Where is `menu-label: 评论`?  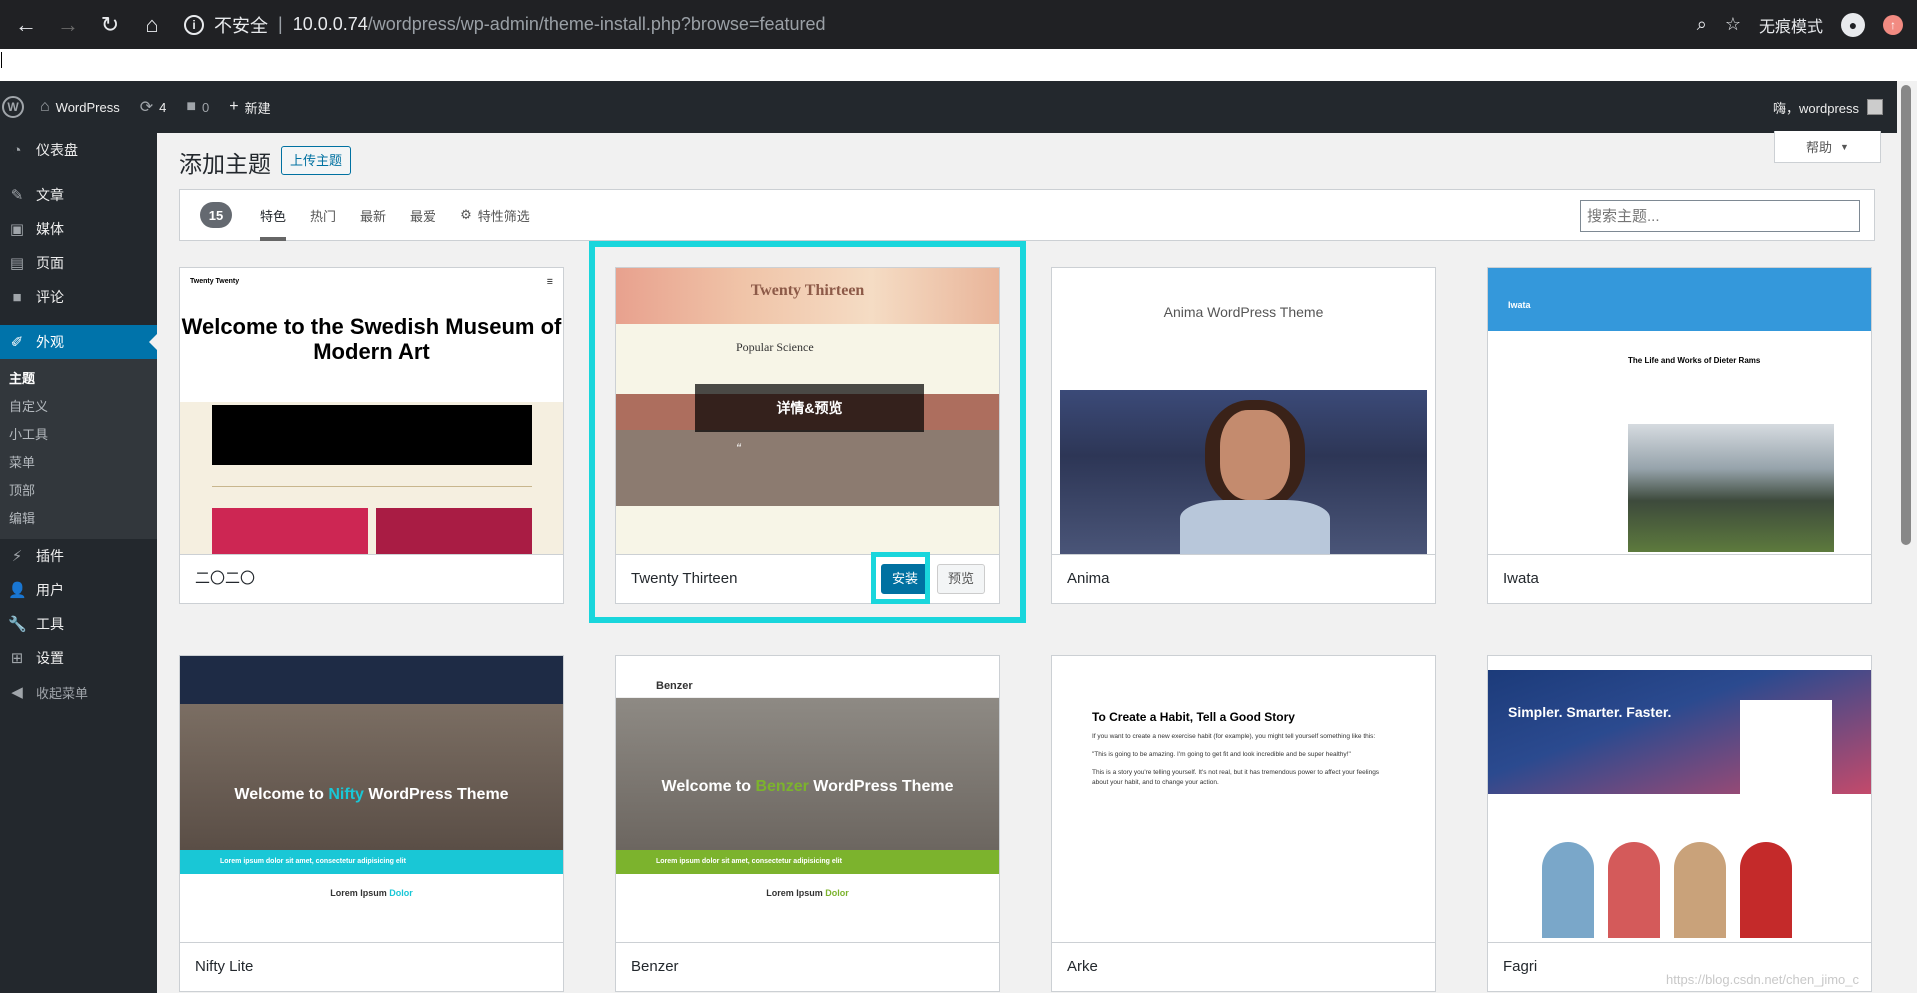
menu-label: 评论 is located at coordinates (50, 297).